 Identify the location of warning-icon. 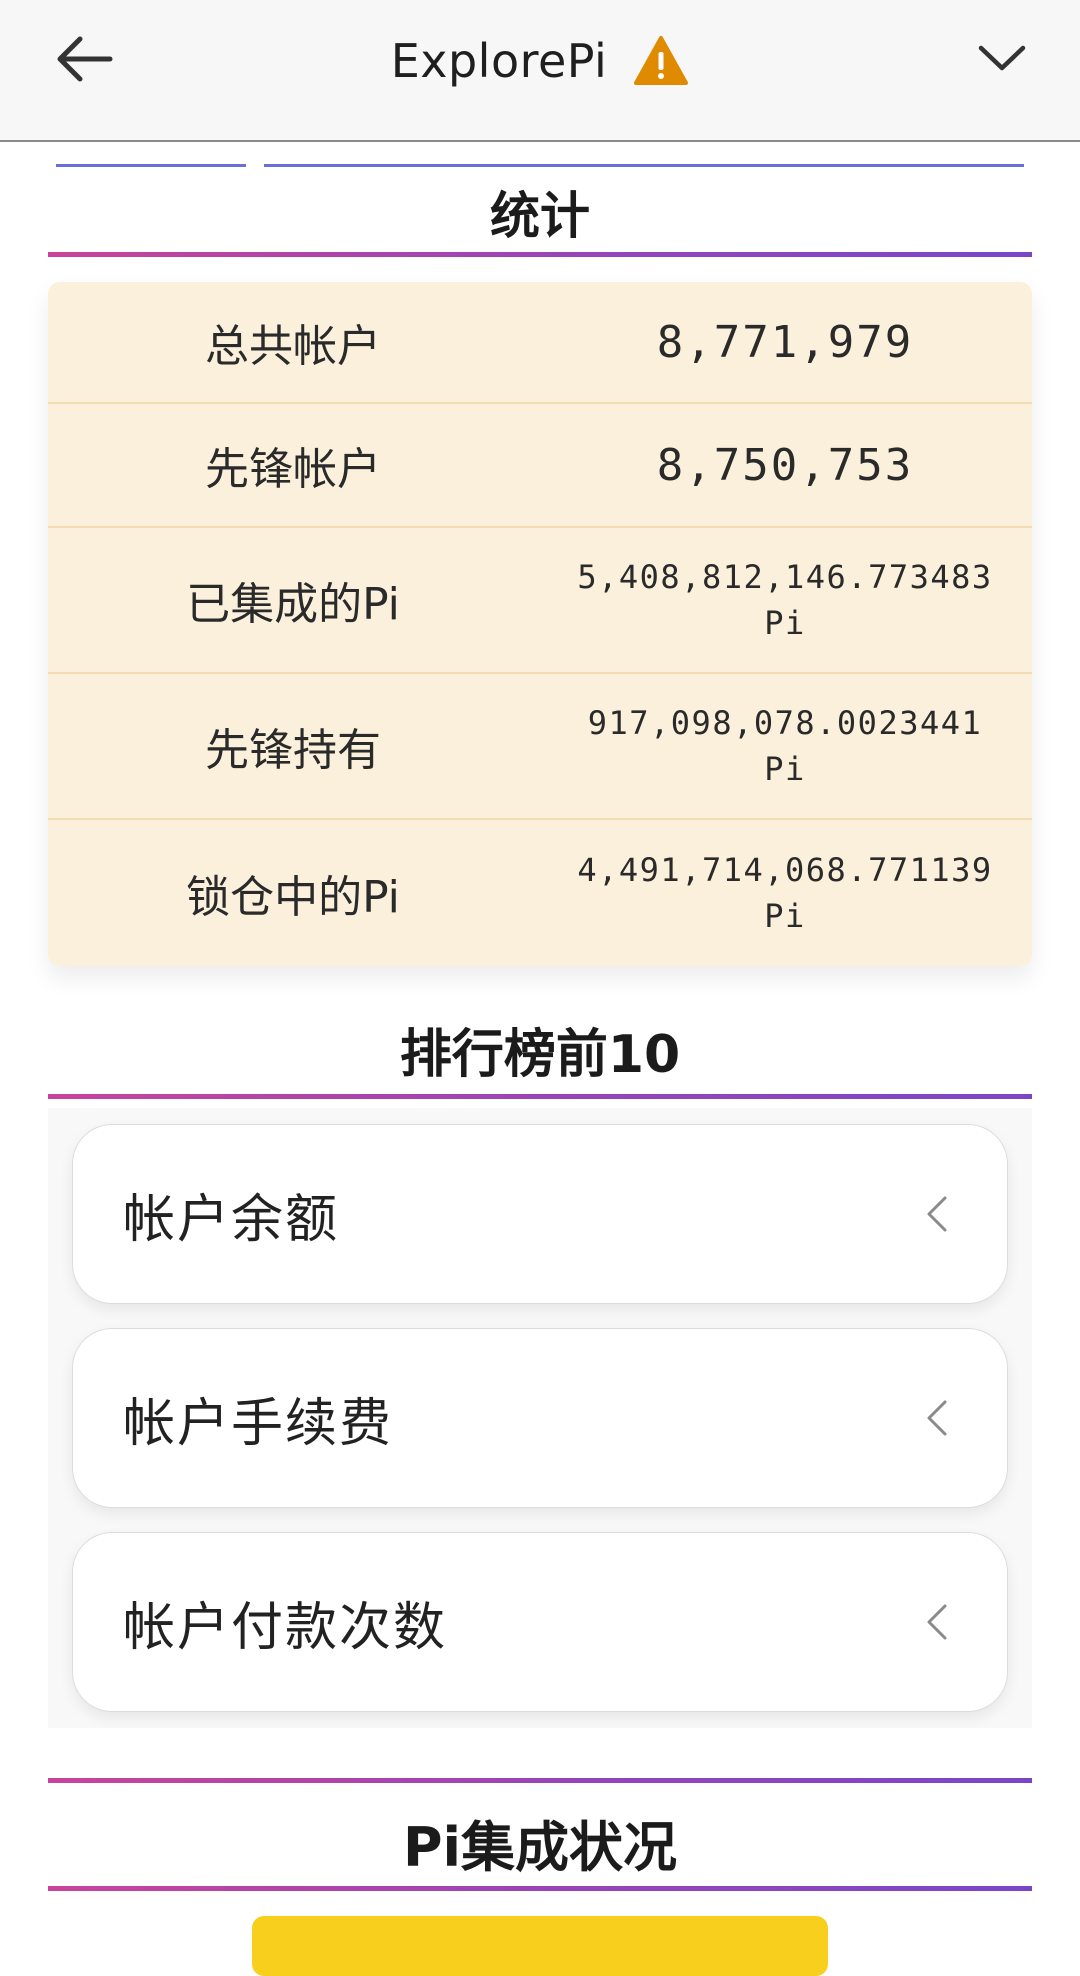
(661, 61).